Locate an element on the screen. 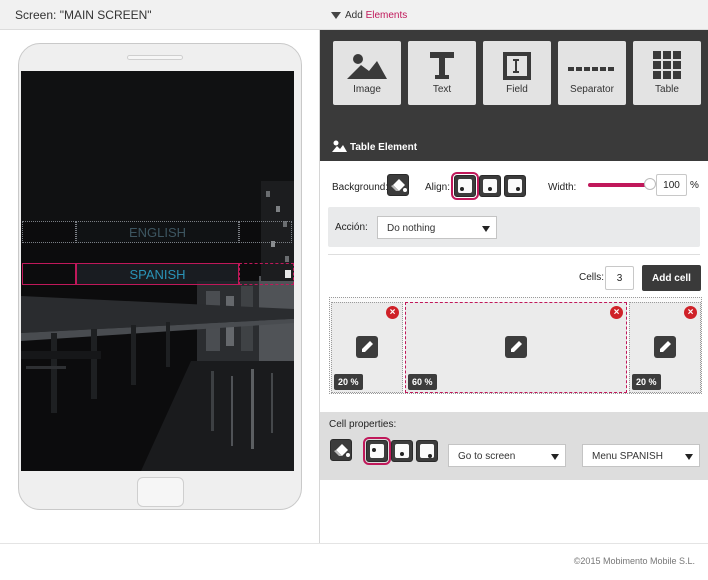 The image size is (708, 580). cell-align-right-button is located at coordinates (427, 451).